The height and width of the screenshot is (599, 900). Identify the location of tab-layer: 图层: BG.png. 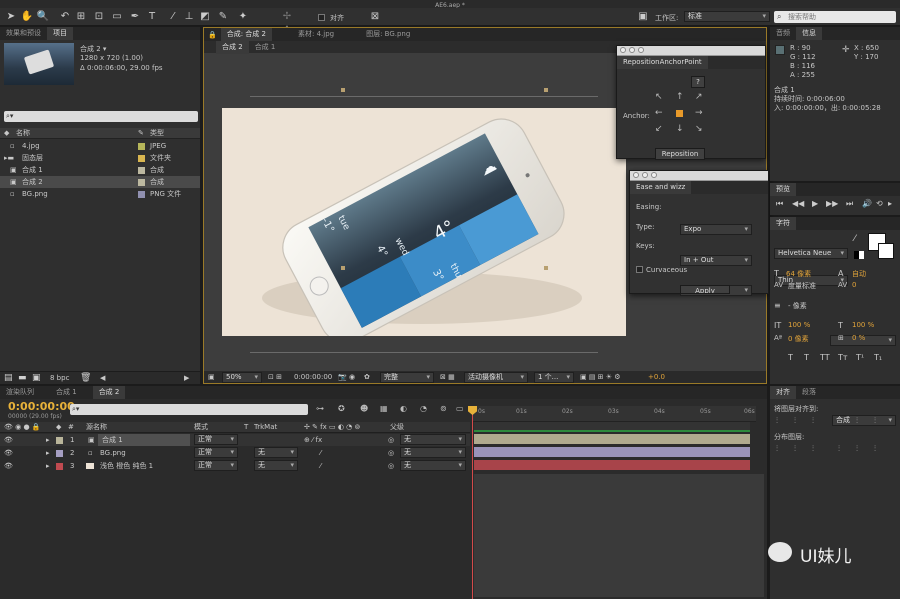
(388, 34).